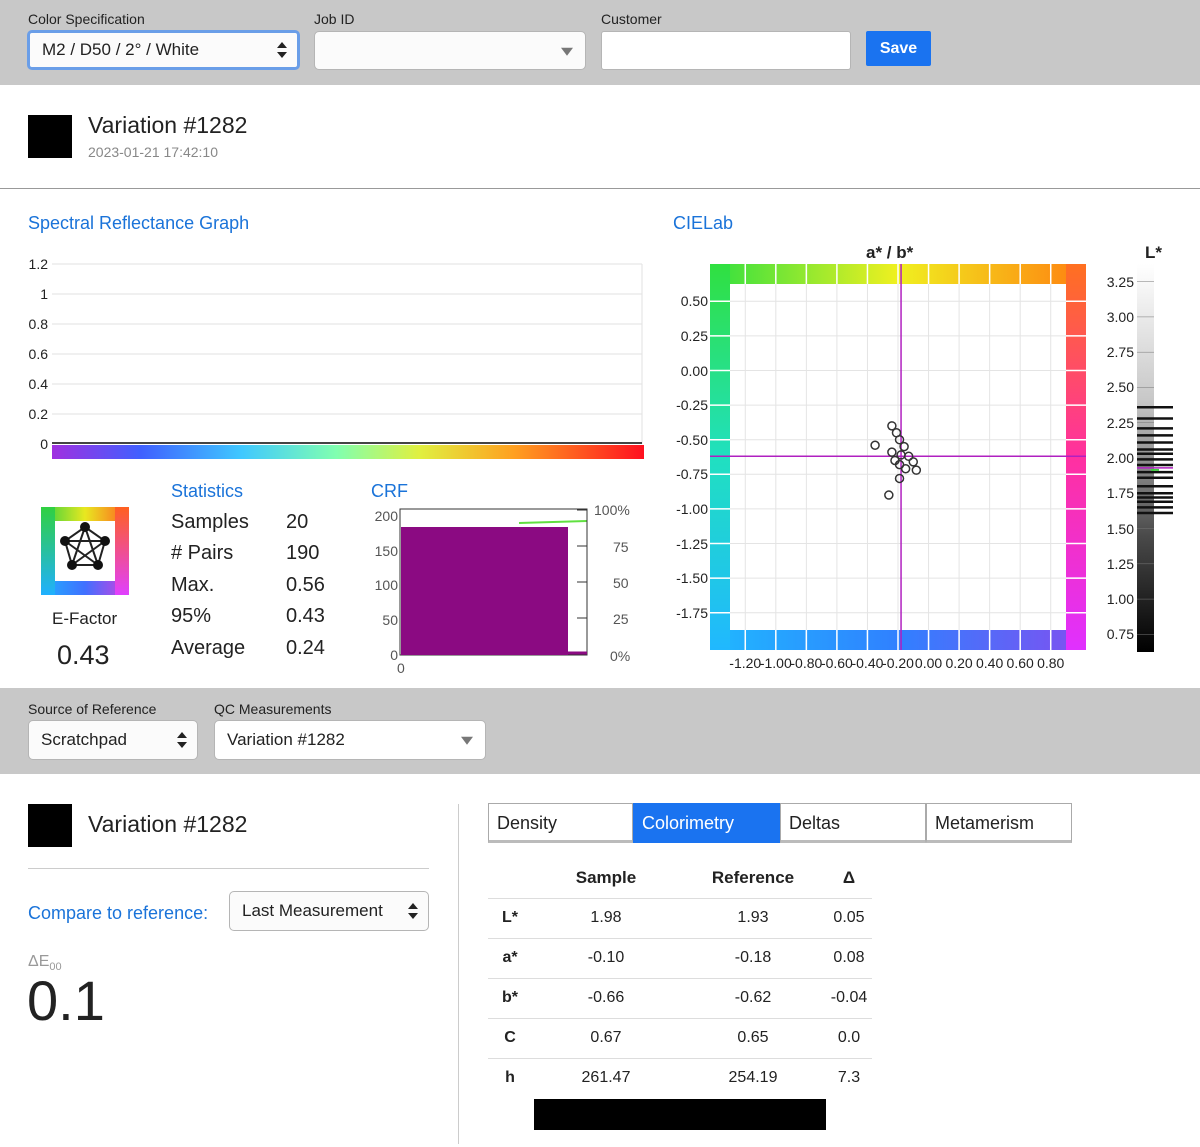  I want to click on l-axis-tick: 3.25, so click(1120, 281).